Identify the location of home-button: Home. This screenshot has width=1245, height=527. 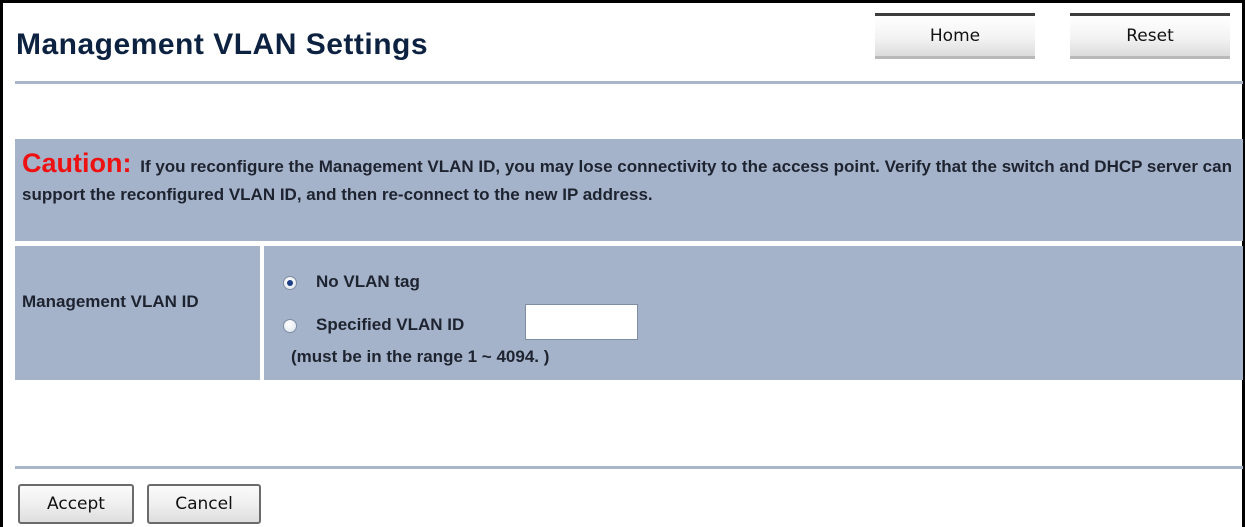
(955, 36).